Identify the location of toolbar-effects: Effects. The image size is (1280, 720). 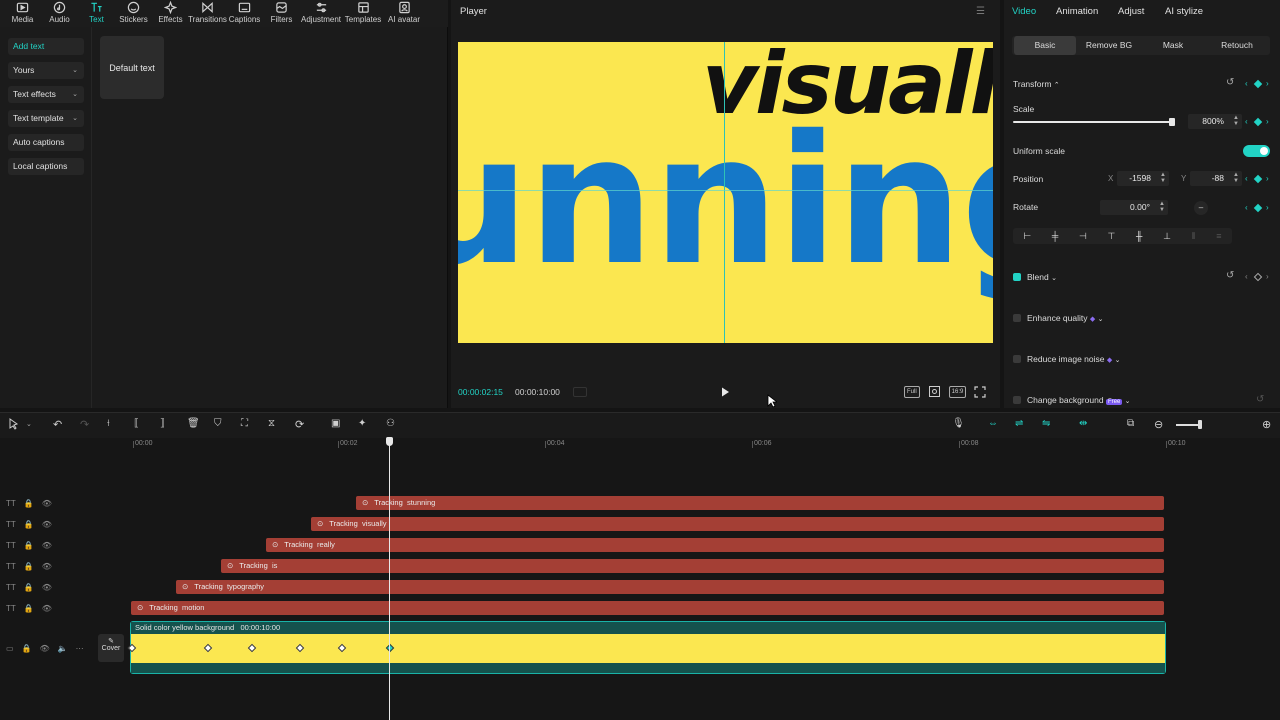
(170, 13).